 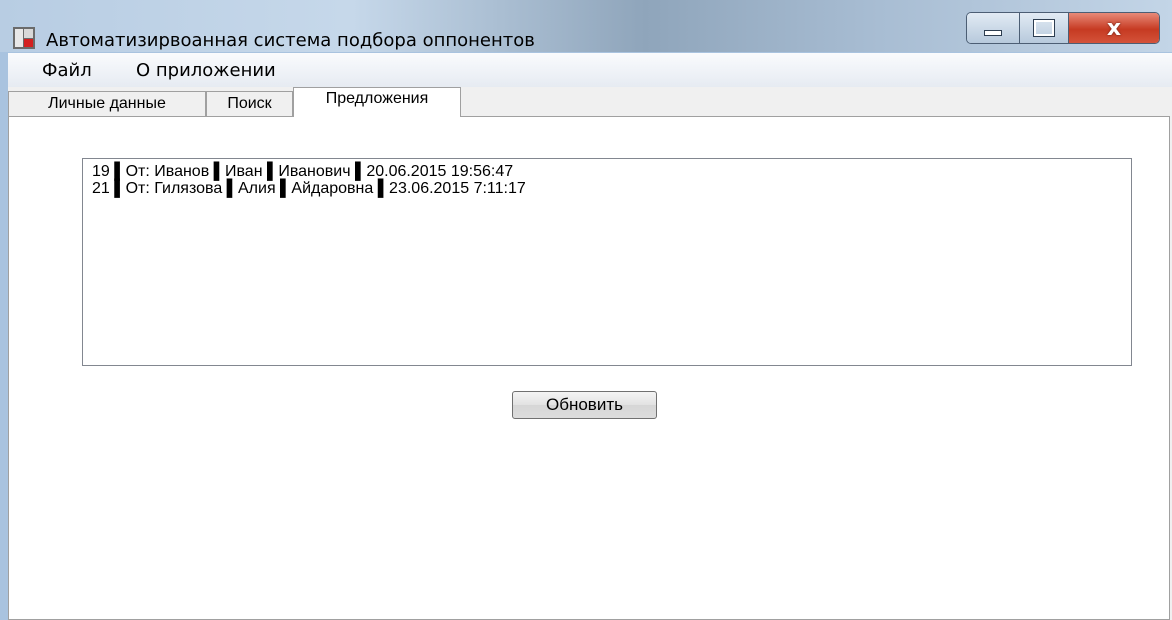 I want to click on maximize-button, so click(x=1044, y=28).